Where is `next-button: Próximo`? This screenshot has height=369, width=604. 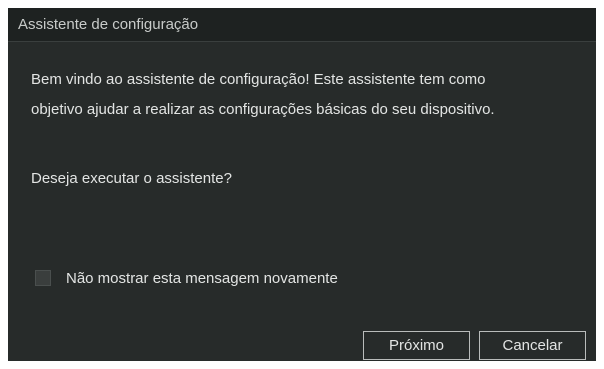
next-button: Próximo is located at coordinates (416, 345).